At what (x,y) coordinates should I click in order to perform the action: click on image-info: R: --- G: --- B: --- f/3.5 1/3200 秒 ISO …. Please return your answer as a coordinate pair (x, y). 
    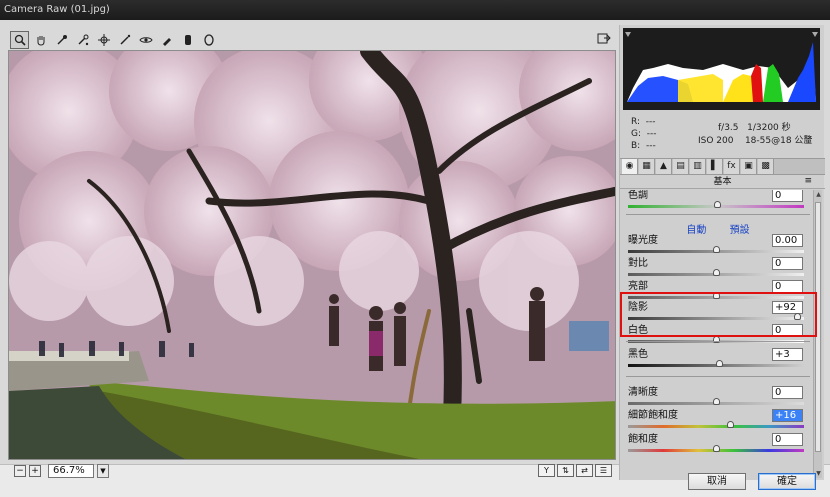
    Looking at the image, I should click on (721, 135).